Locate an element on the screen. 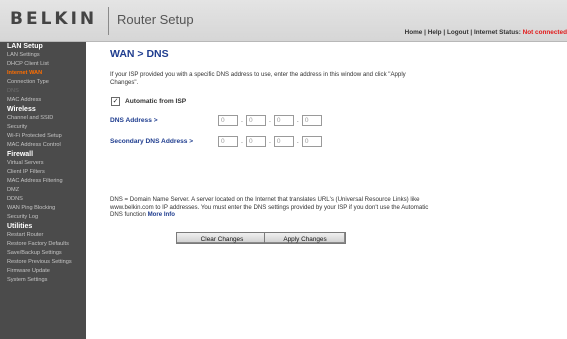  dns-address-label: DNS Address > is located at coordinates (134, 120).